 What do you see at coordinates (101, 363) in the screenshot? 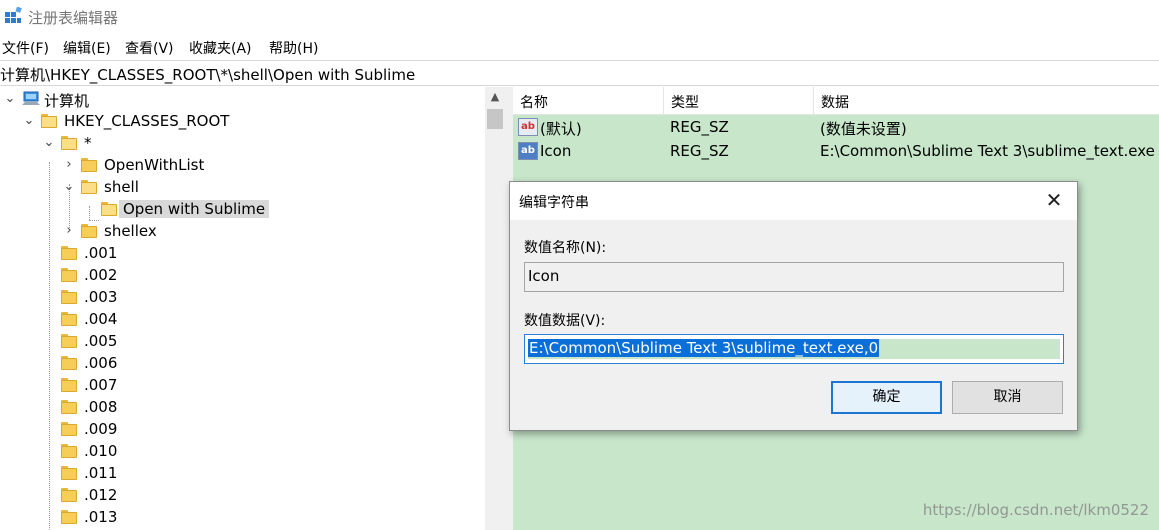
I see `tree-label: .006` at bounding box center [101, 363].